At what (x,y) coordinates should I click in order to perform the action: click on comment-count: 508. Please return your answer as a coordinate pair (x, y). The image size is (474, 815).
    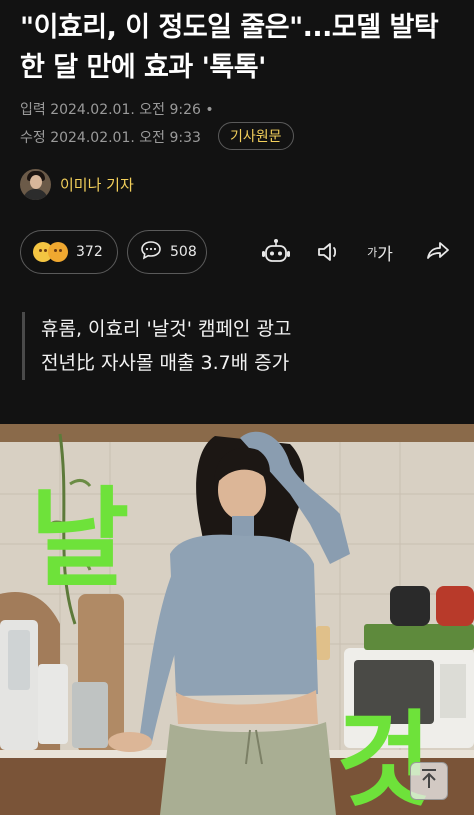
    Looking at the image, I should click on (183, 252).